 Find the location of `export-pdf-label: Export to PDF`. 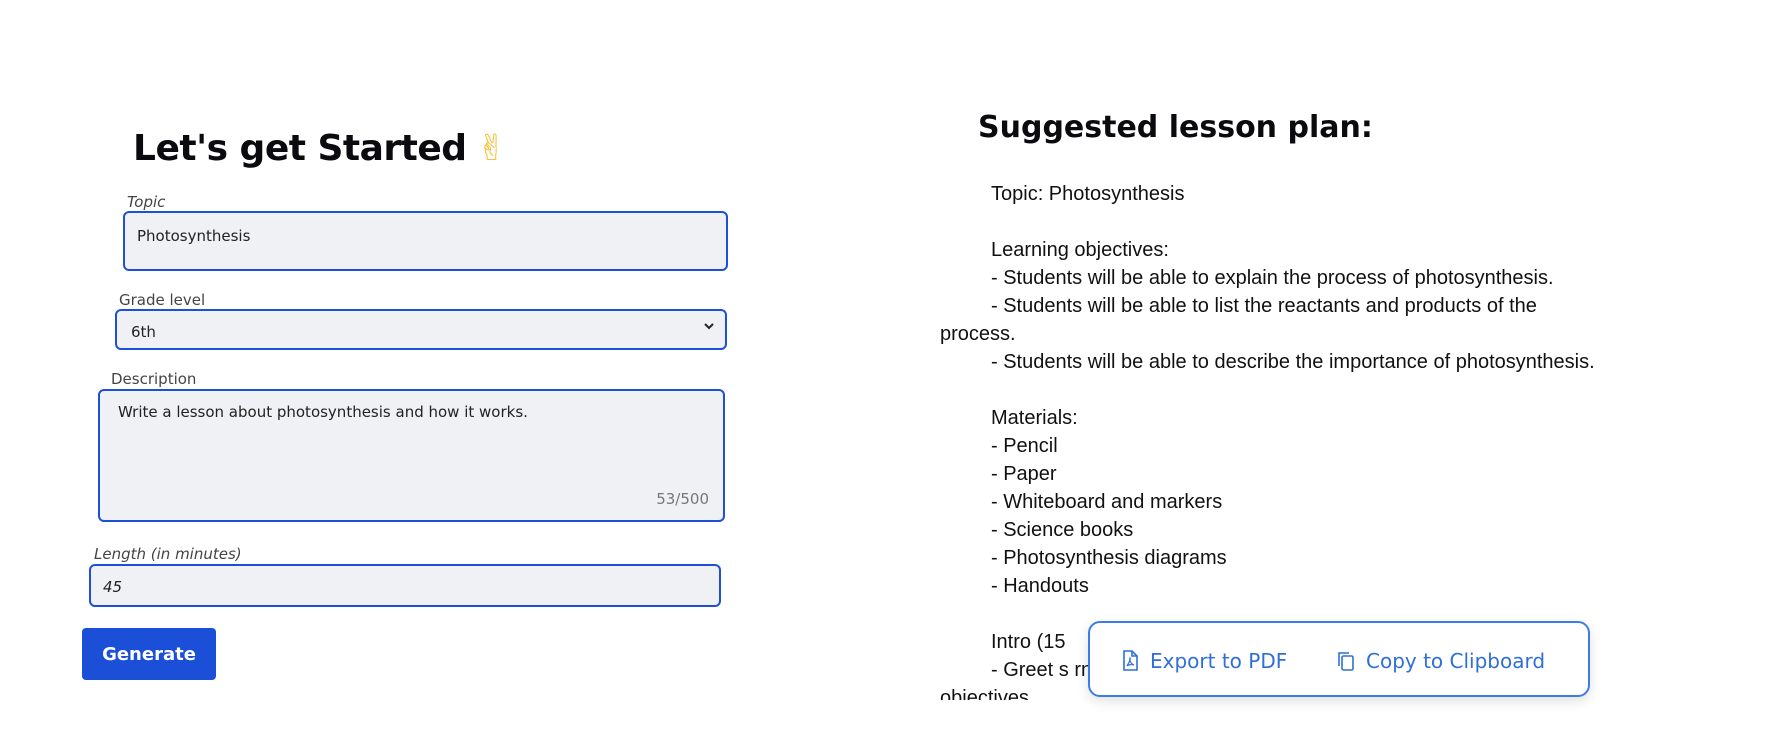

export-pdf-label: Export to PDF is located at coordinates (1219, 661).